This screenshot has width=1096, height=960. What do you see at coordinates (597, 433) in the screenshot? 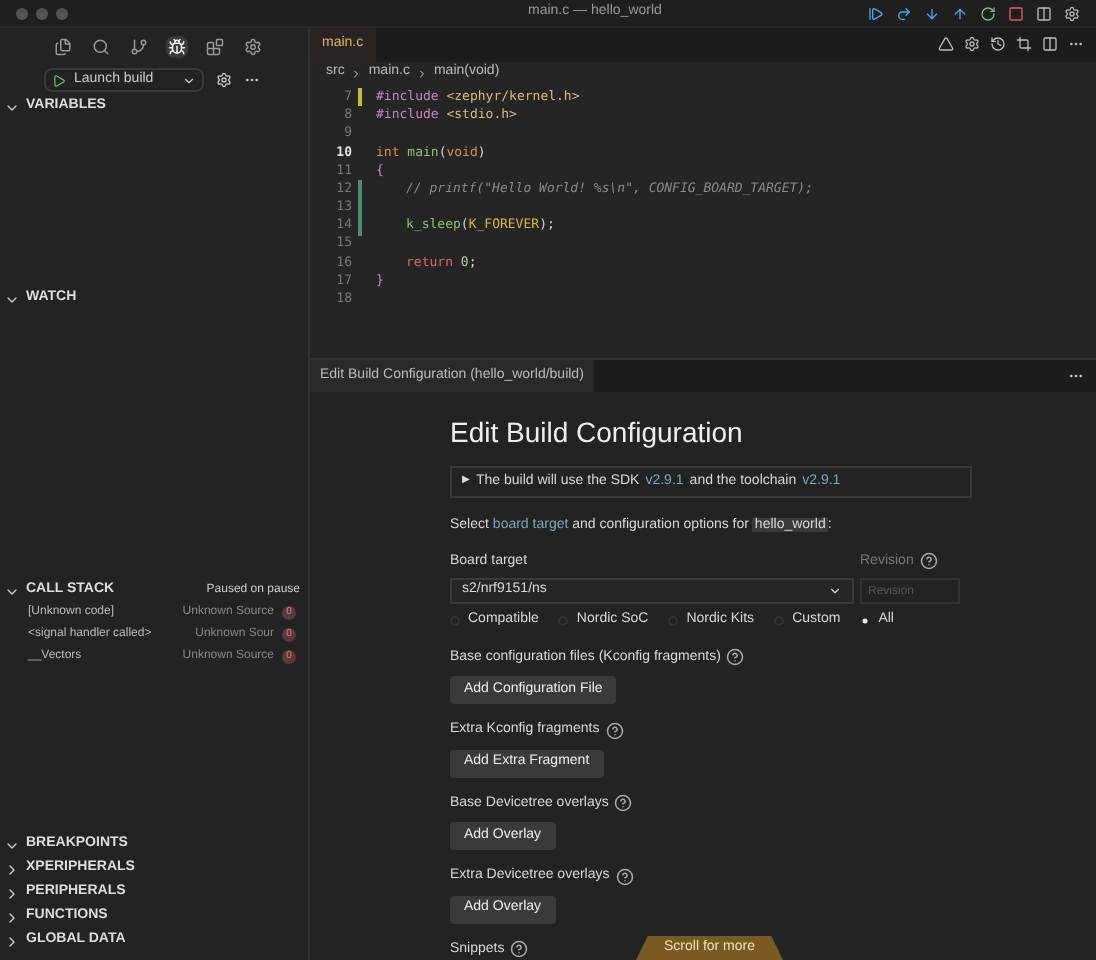
I see `page-heading: Edit Build Configuration` at bounding box center [597, 433].